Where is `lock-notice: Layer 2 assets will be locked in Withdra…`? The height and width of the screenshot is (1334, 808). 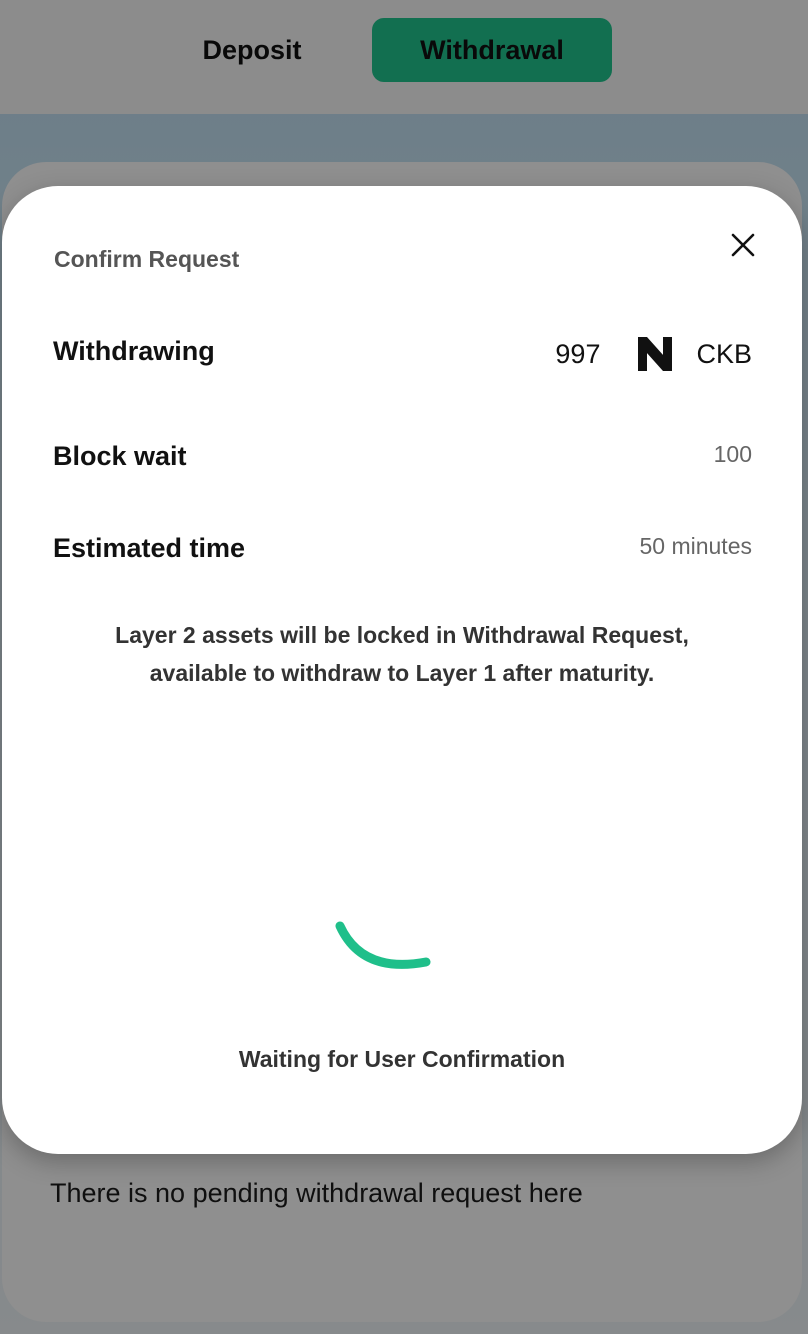
lock-notice: Layer 2 assets will be locked in Withdra… is located at coordinates (402, 654).